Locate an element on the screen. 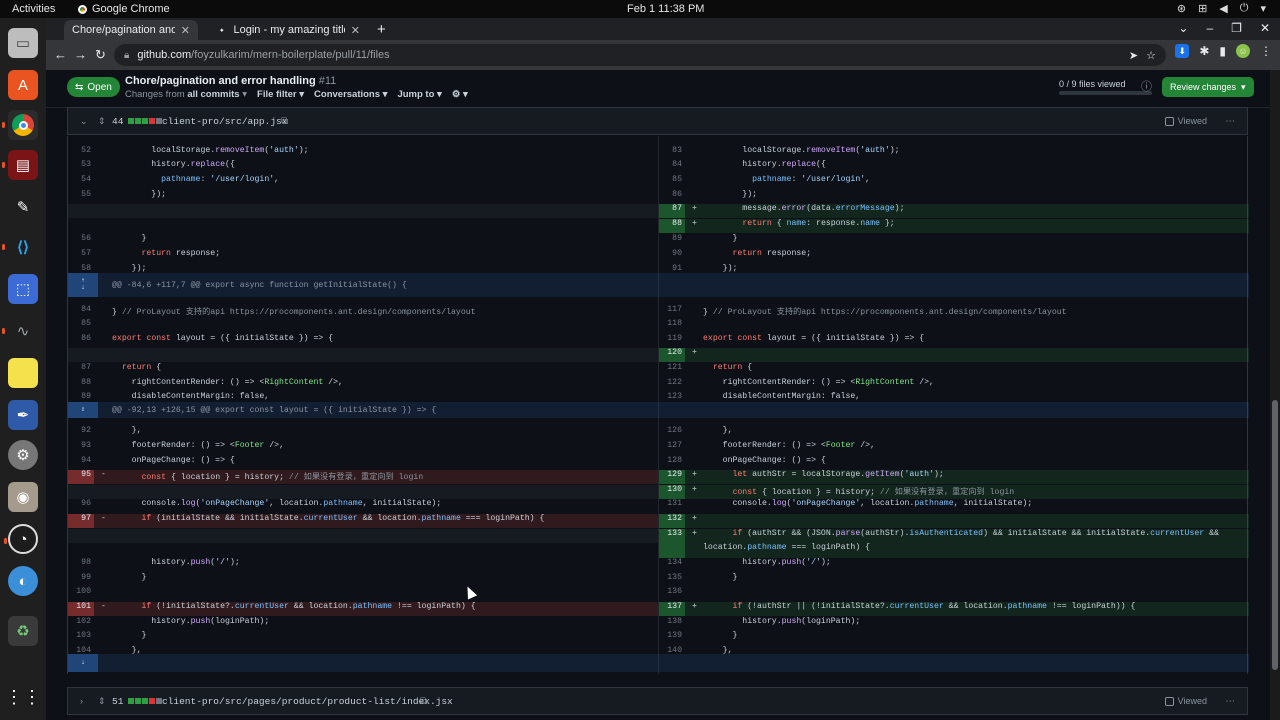  screenshot-icon: ⬚ is located at coordinates (23, 289).